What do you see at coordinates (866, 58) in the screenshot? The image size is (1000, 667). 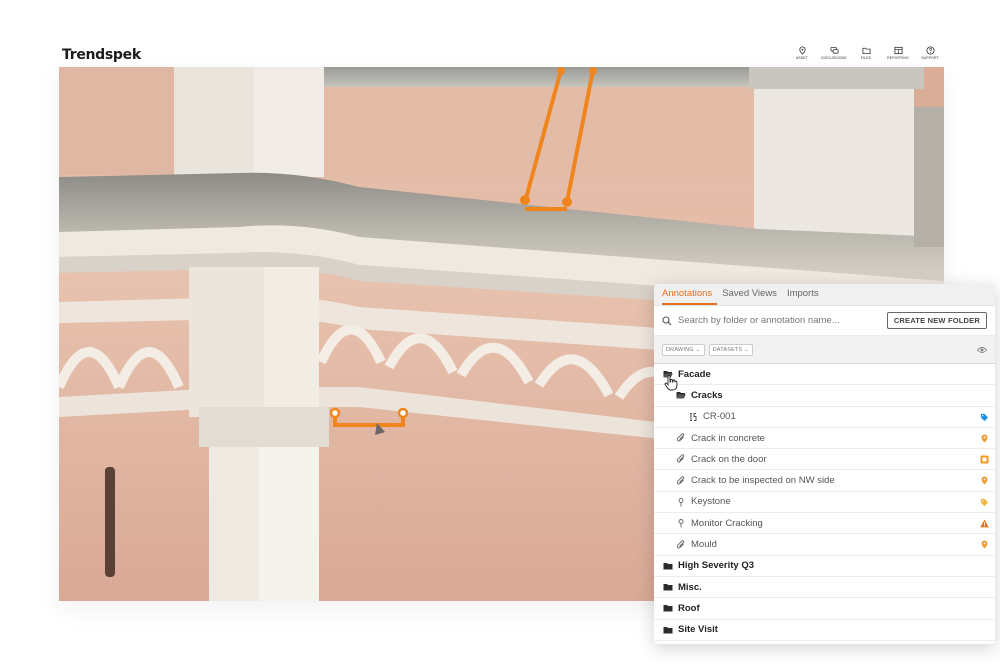 I see `nav-files-label: FILES` at bounding box center [866, 58].